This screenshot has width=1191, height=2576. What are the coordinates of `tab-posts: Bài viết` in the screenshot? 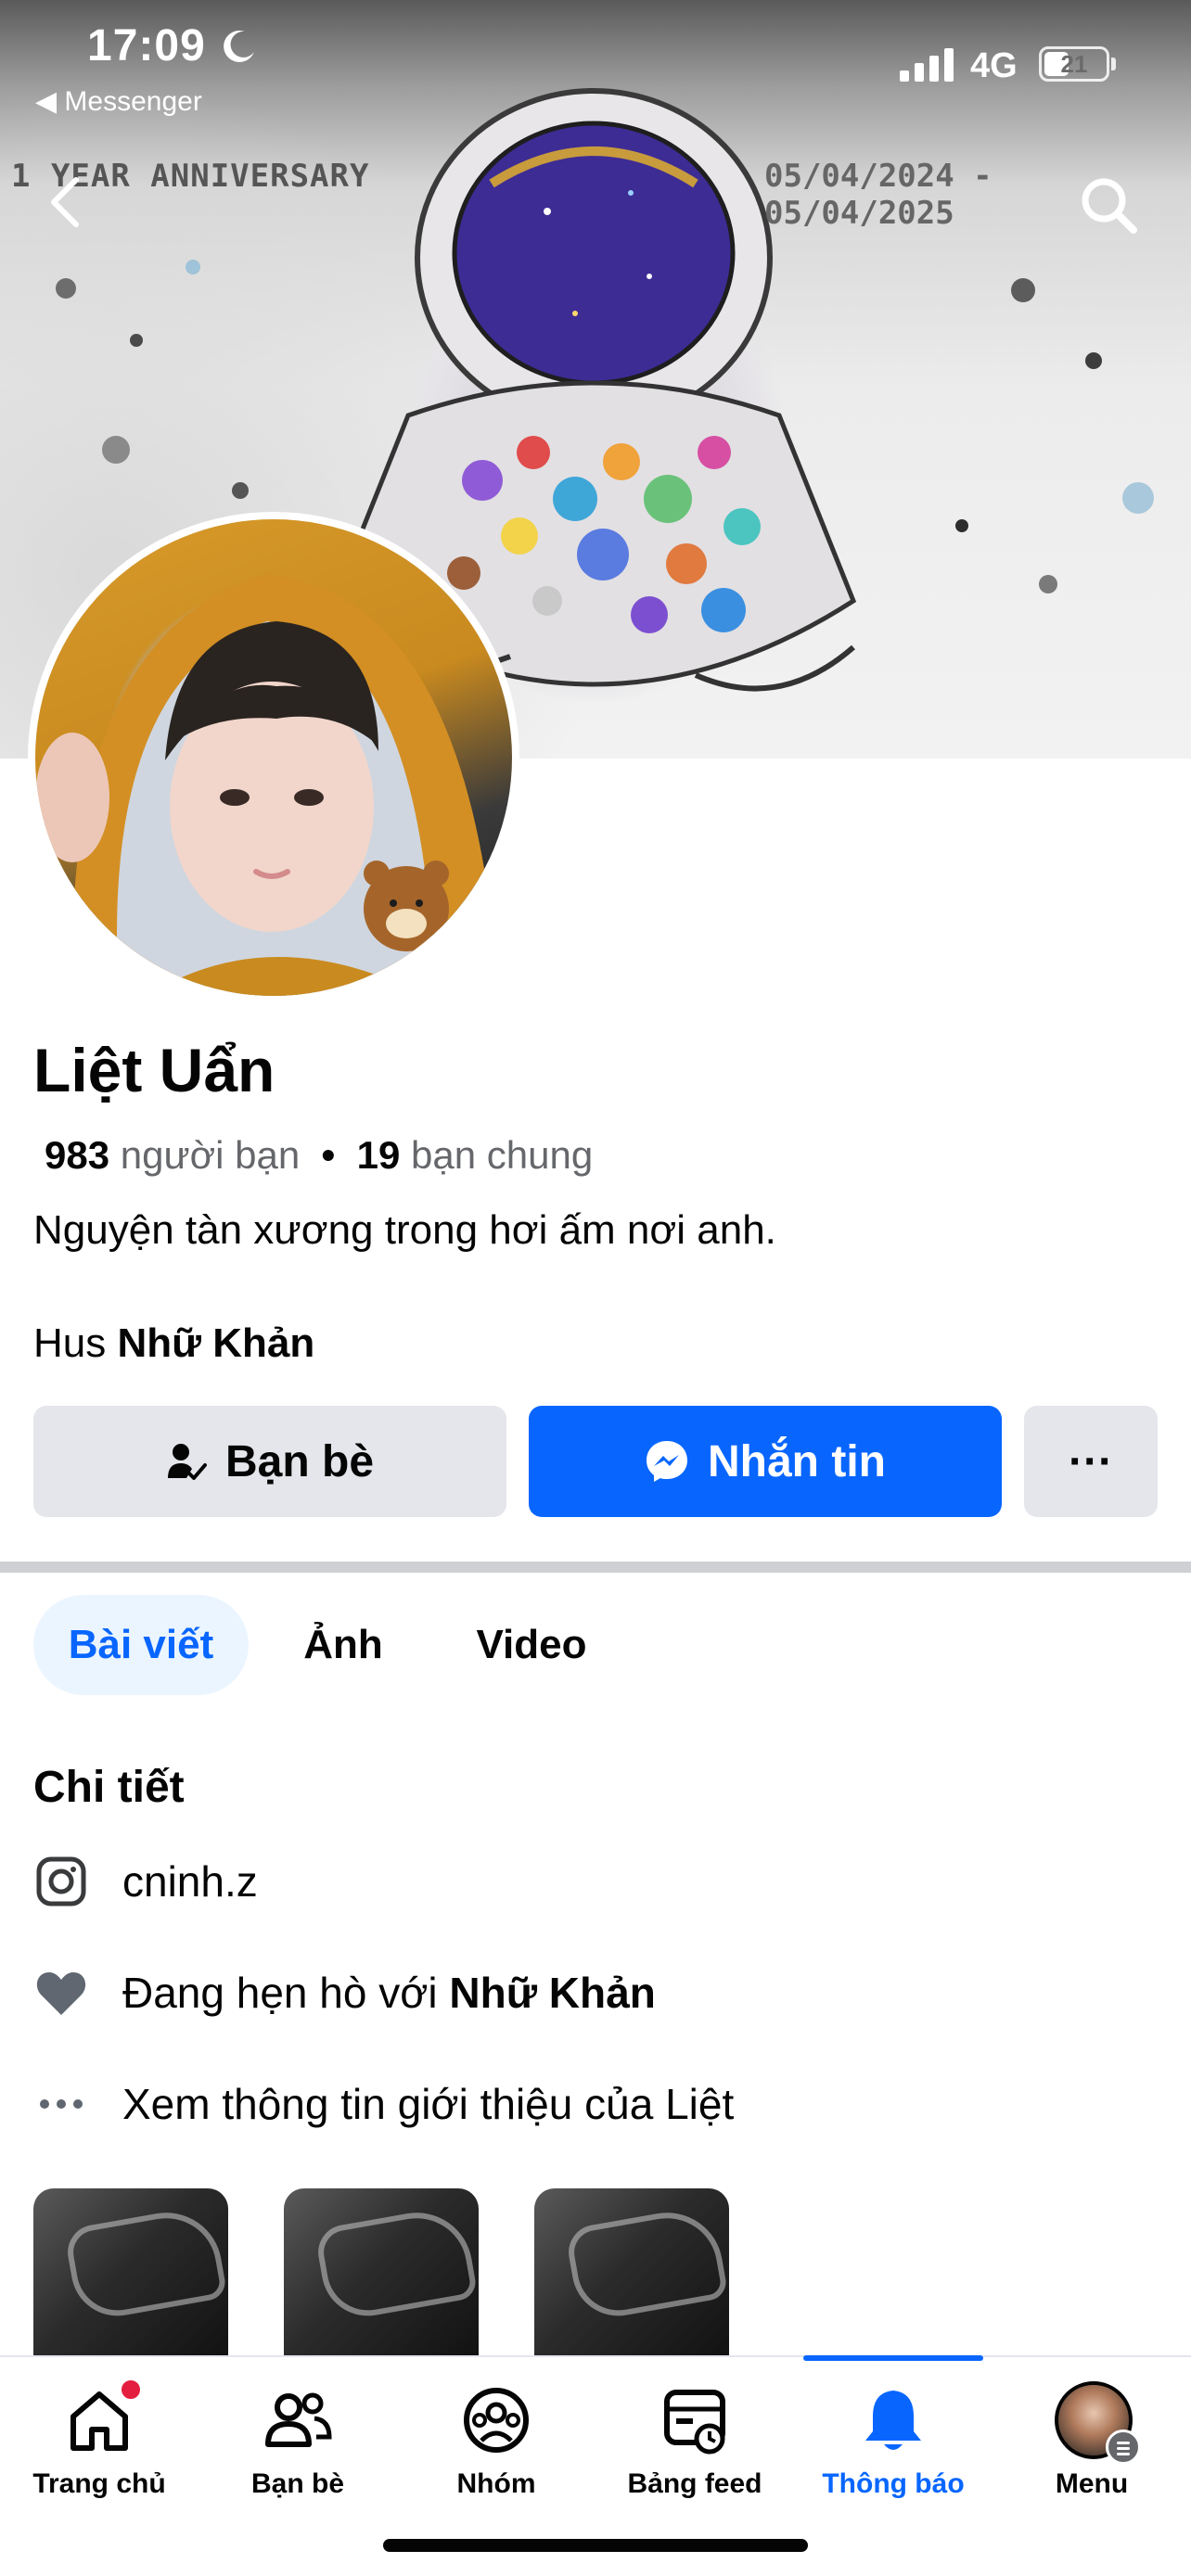 It's located at (141, 1645).